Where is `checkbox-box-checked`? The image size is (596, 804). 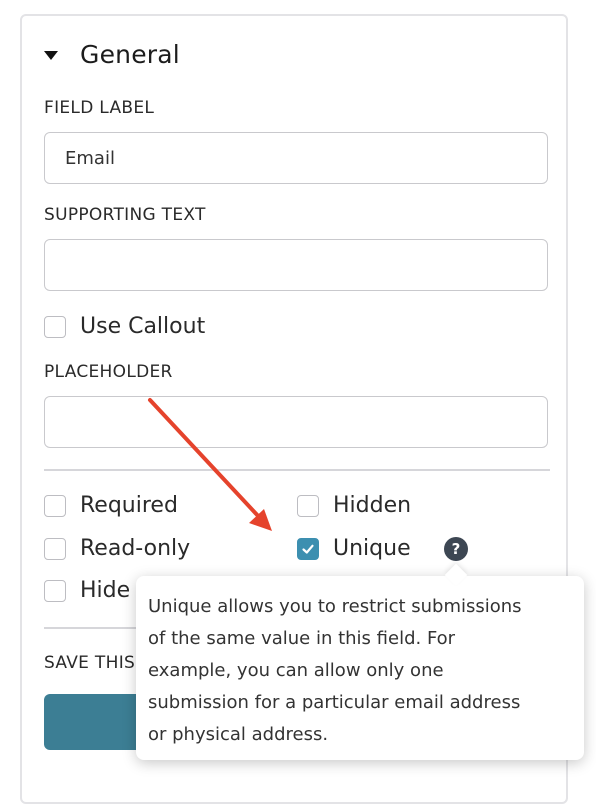
checkbox-box-checked is located at coordinates (308, 548).